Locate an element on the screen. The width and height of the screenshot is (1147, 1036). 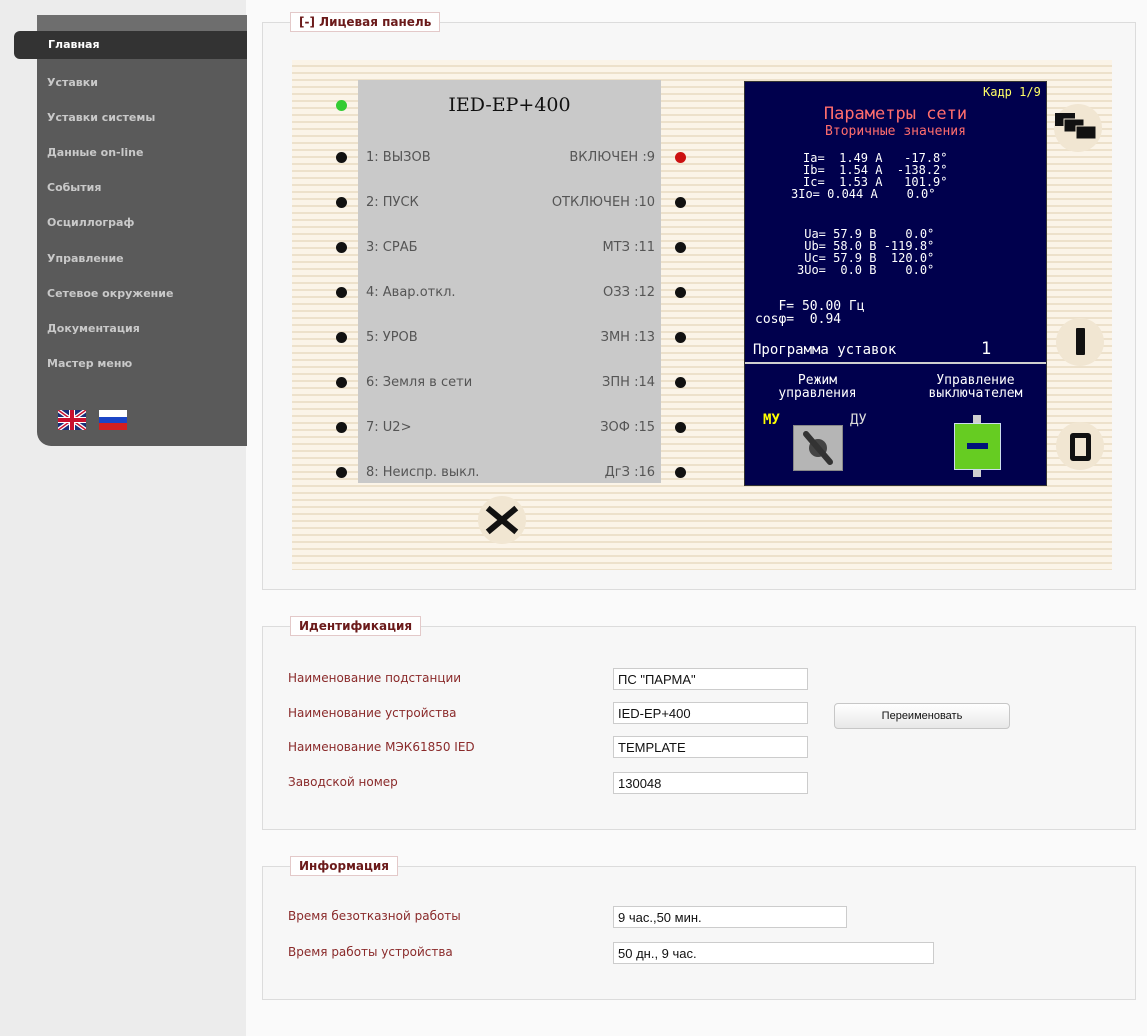
led-left-label: 4: Авар.откл. is located at coordinates (411, 292).